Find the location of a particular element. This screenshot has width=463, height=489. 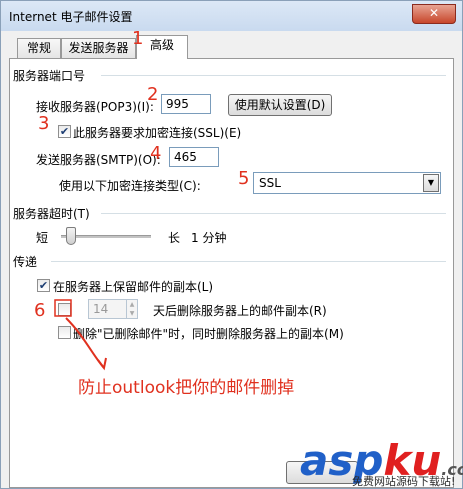

remove-deleted-label: 删除"已删除邮件"时，同时删除服务器上的副本(M) is located at coordinates (208, 334).